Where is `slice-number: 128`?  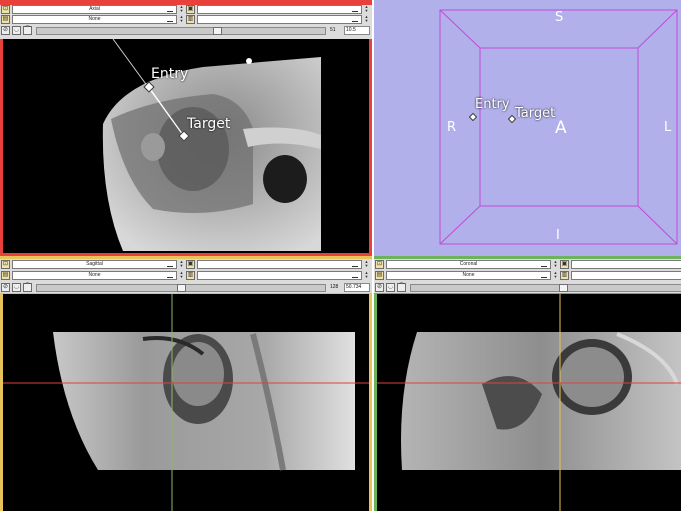
slice-number: 128 is located at coordinates (334, 287).